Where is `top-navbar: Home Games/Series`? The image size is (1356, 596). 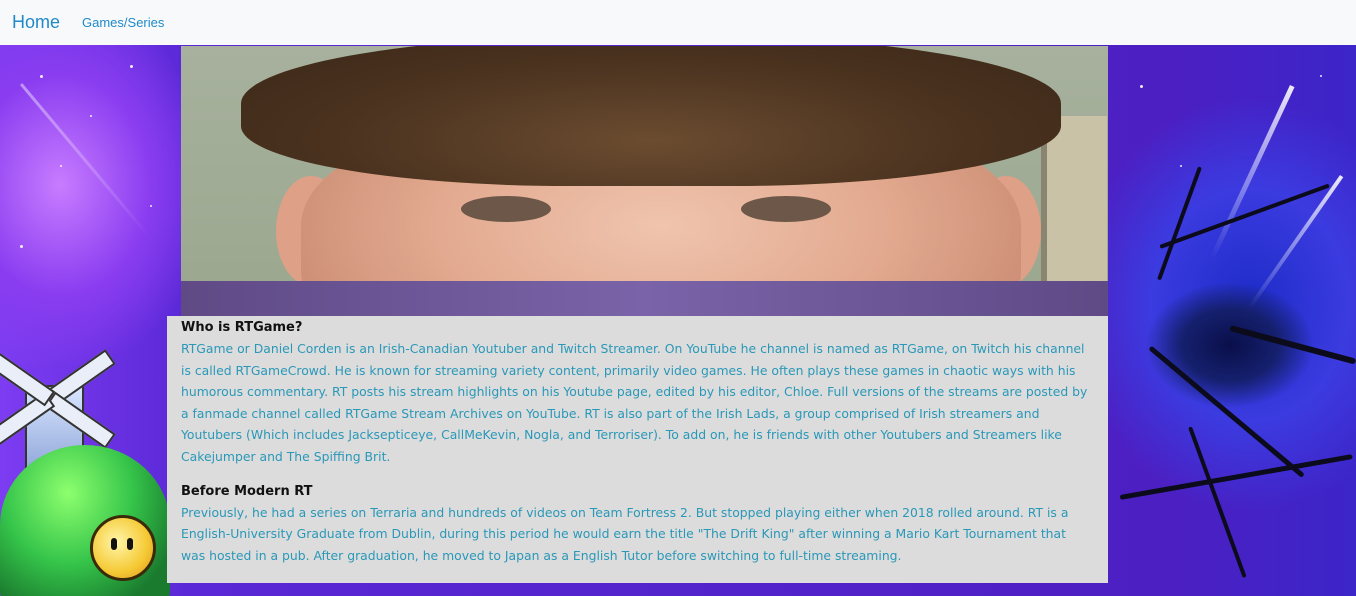 top-navbar: Home Games/Series is located at coordinates (678, 22).